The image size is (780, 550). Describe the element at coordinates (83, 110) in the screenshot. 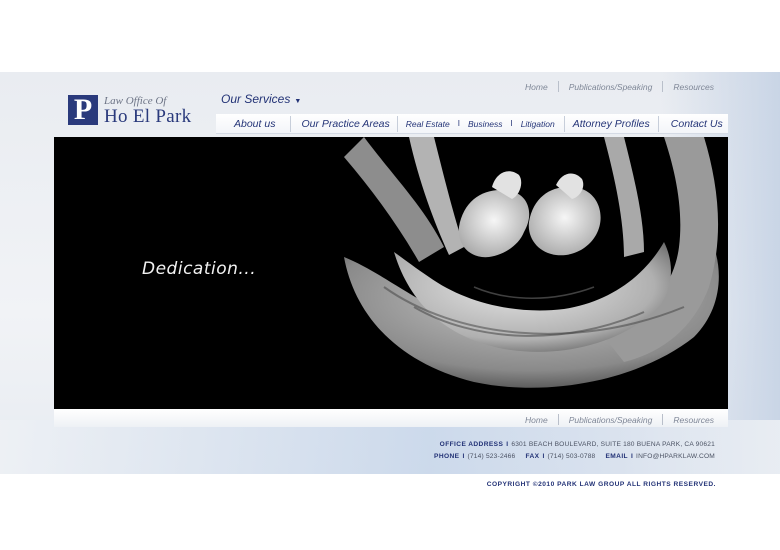

I see `logo-mark: P` at that location.